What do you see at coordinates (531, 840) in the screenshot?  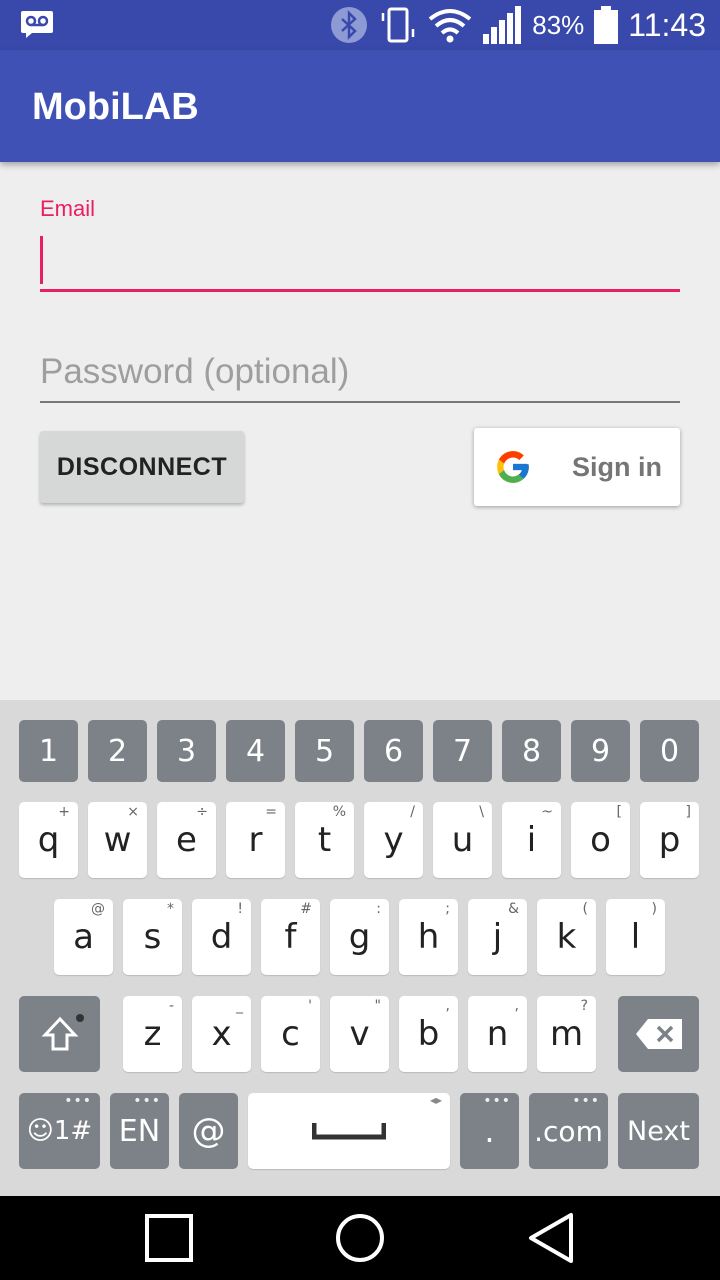 I see `key-i: ~ i` at bounding box center [531, 840].